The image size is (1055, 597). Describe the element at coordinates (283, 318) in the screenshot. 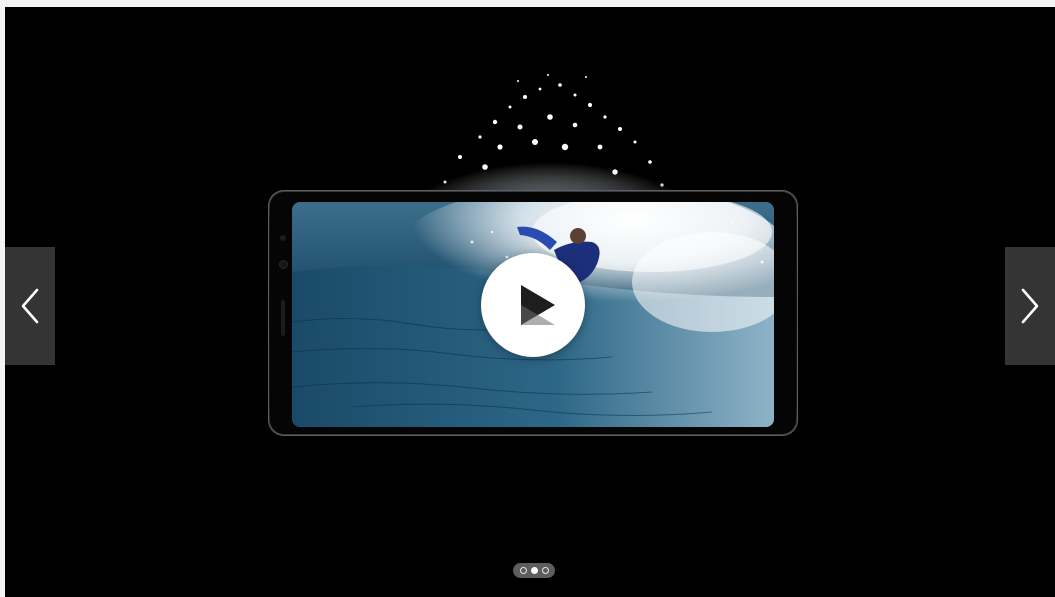

I see `phone-speaker` at that location.